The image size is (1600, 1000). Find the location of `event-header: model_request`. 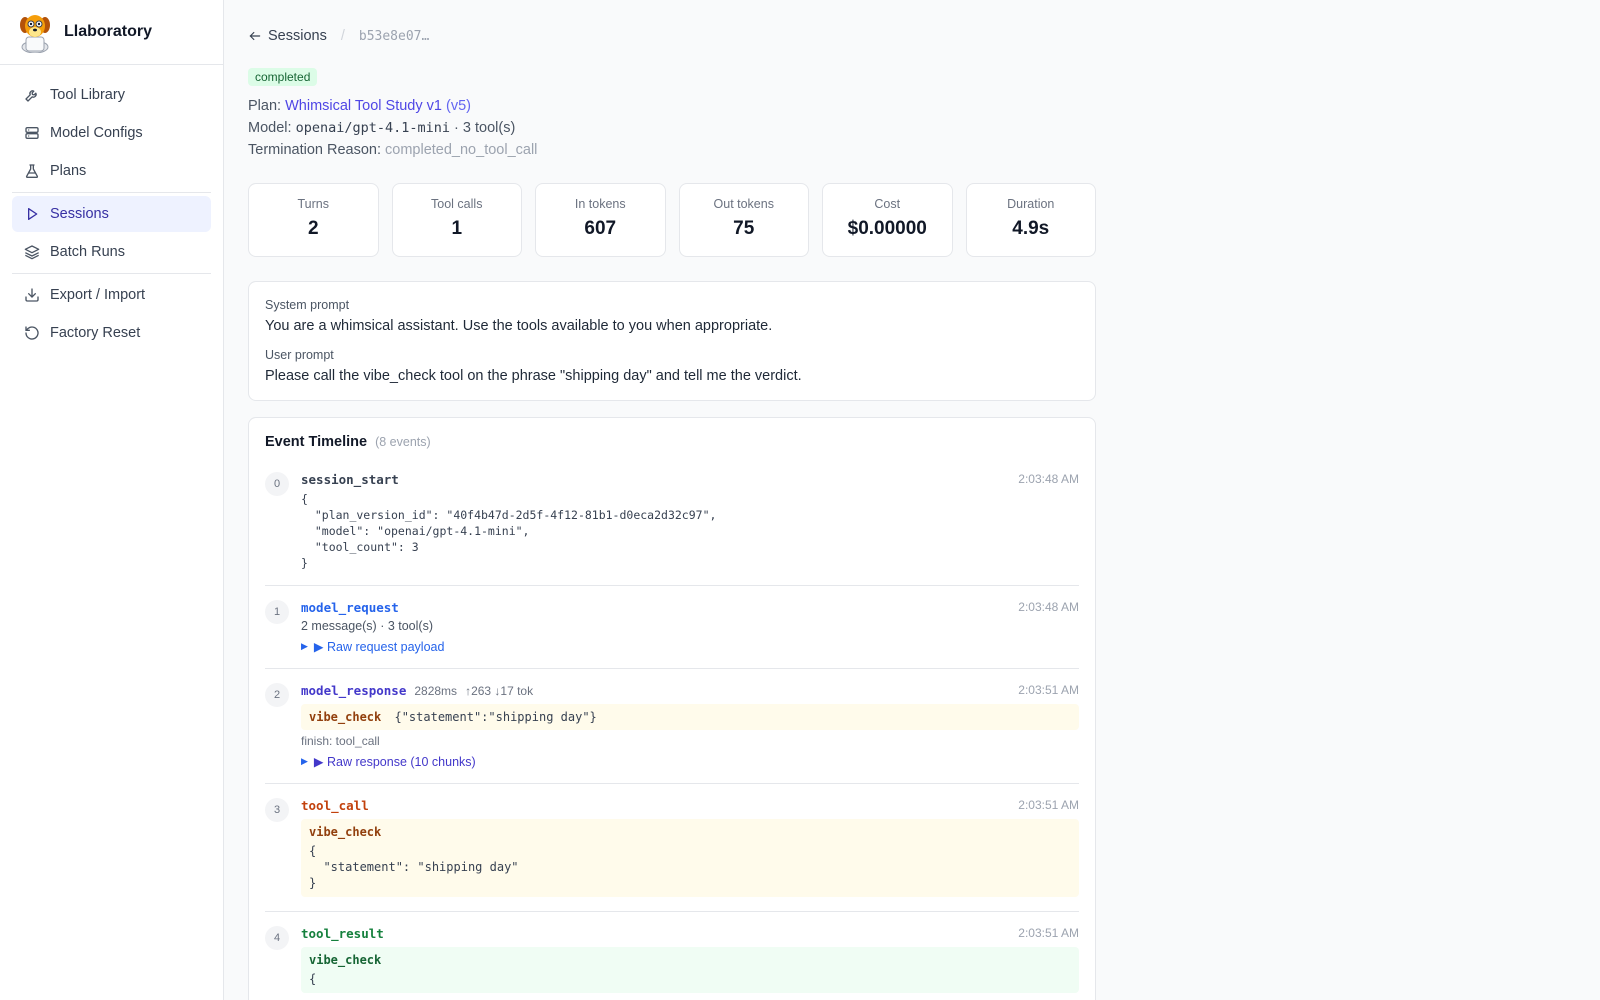

event-header: model_request is located at coordinates (690, 607).